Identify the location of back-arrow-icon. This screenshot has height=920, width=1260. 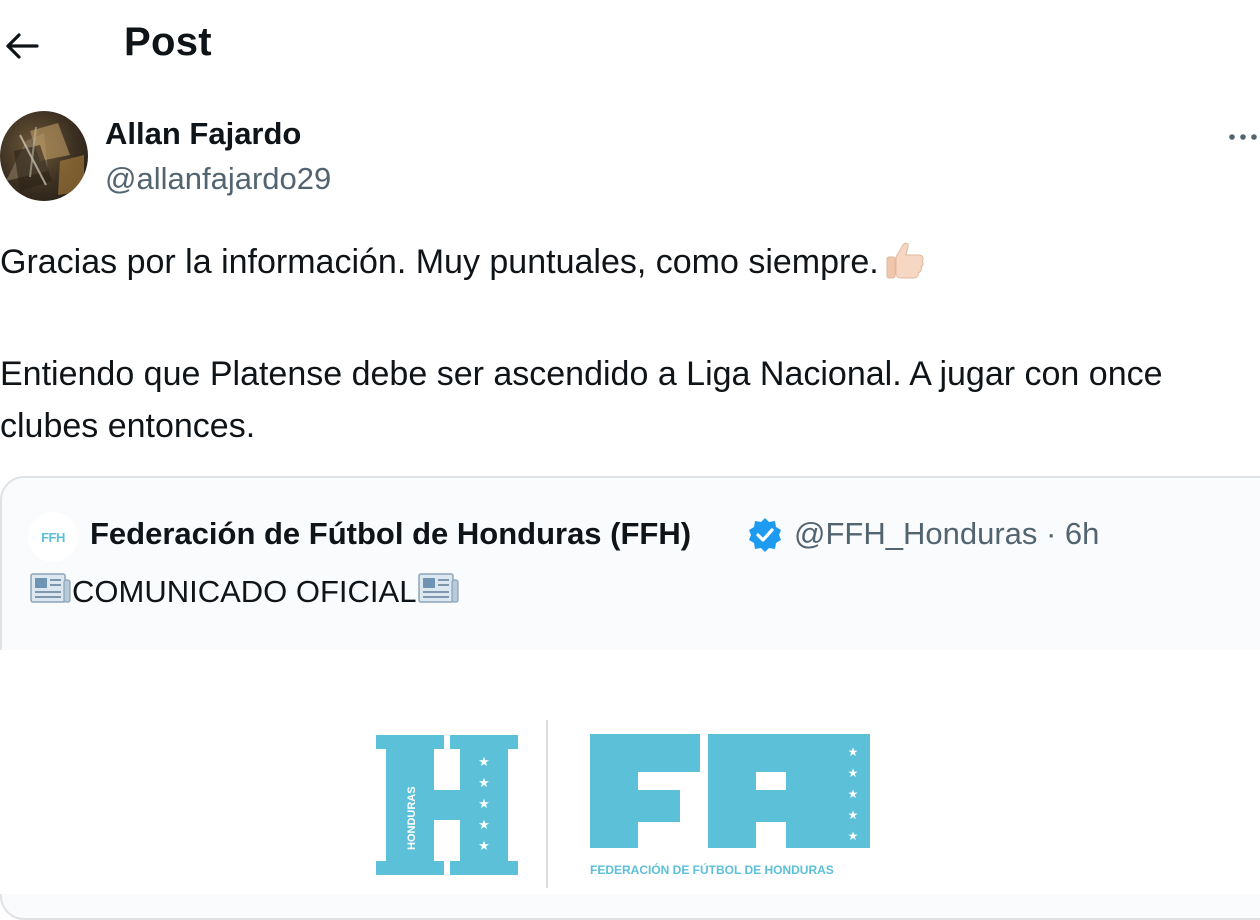
(22, 46).